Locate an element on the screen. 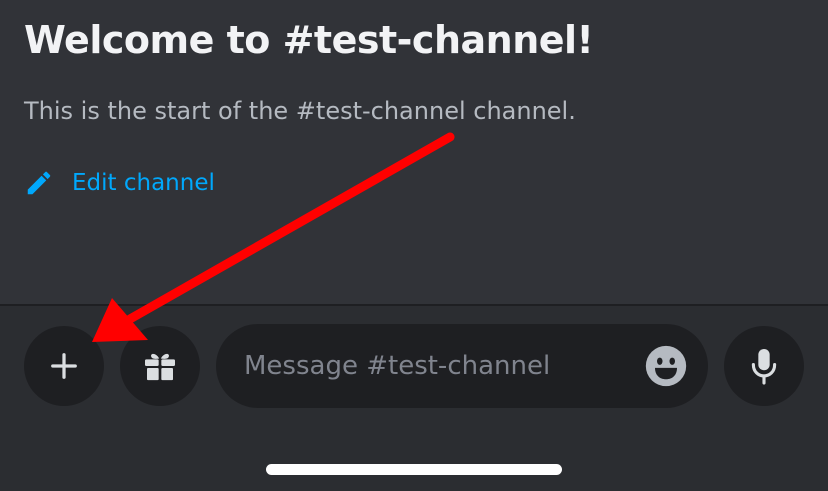 This screenshot has width=828, height=491. message-input is located at coordinates (434, 366).